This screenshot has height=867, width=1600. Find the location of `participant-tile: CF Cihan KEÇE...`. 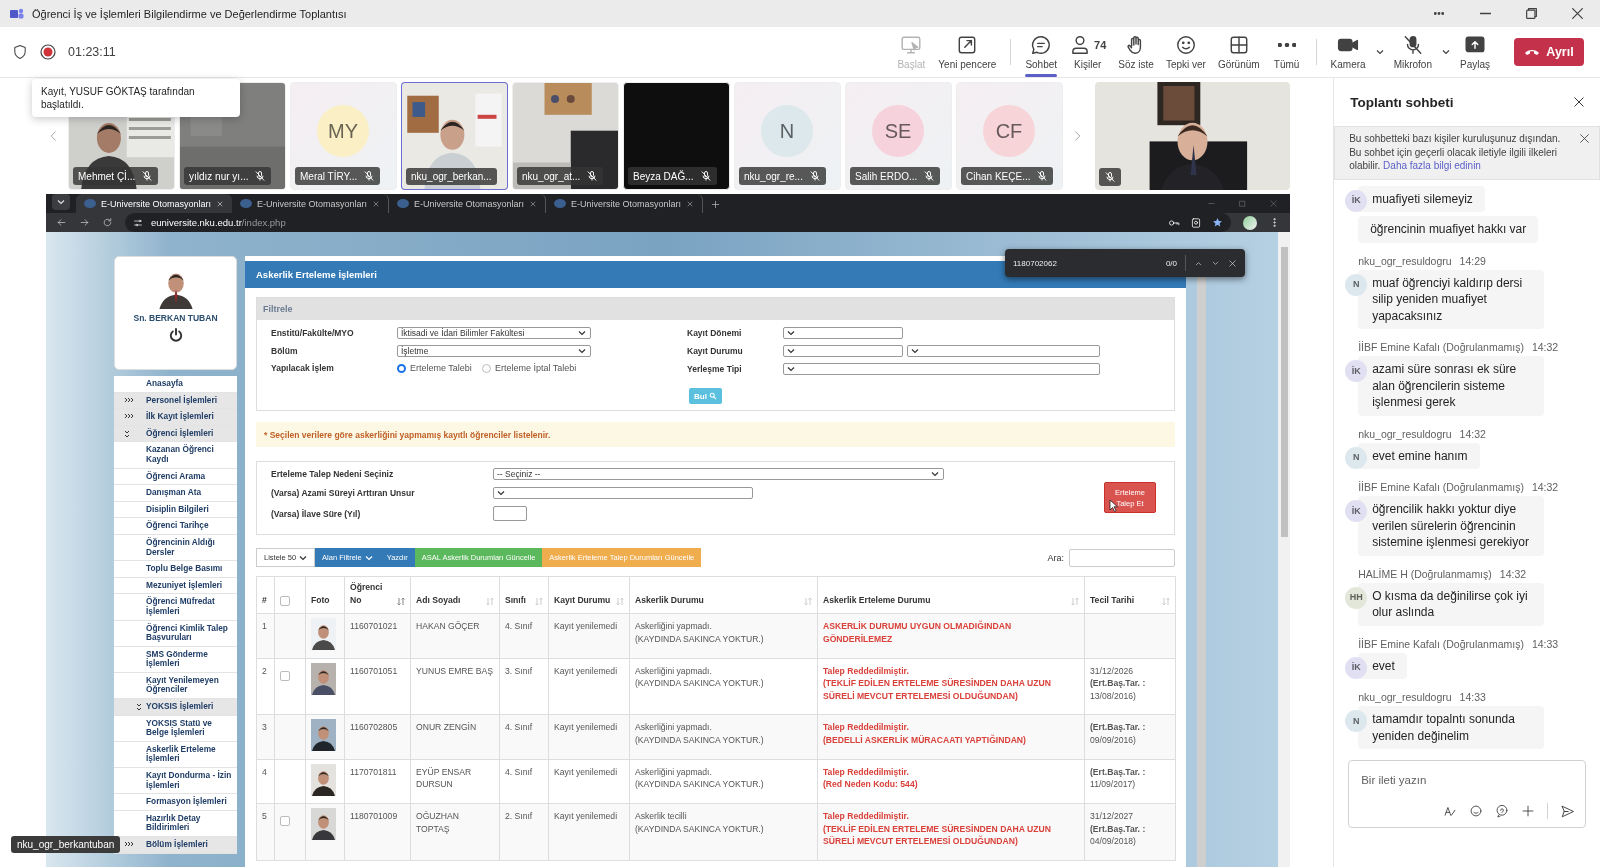

participant-tile: CF Cihan KEÇE... is located at coordinates (1009, 136).